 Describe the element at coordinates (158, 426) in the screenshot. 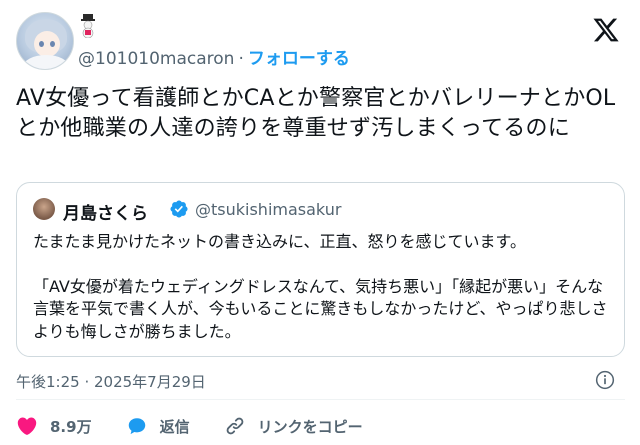

I see `reply-button: 返信` at that location.